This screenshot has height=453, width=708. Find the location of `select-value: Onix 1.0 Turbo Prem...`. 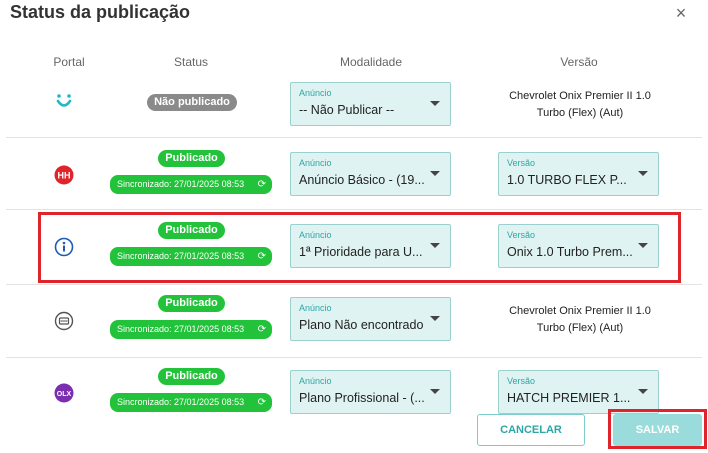

select-value: Onix 1.0 Turbo Prem... is located at coordinates (569, 252).